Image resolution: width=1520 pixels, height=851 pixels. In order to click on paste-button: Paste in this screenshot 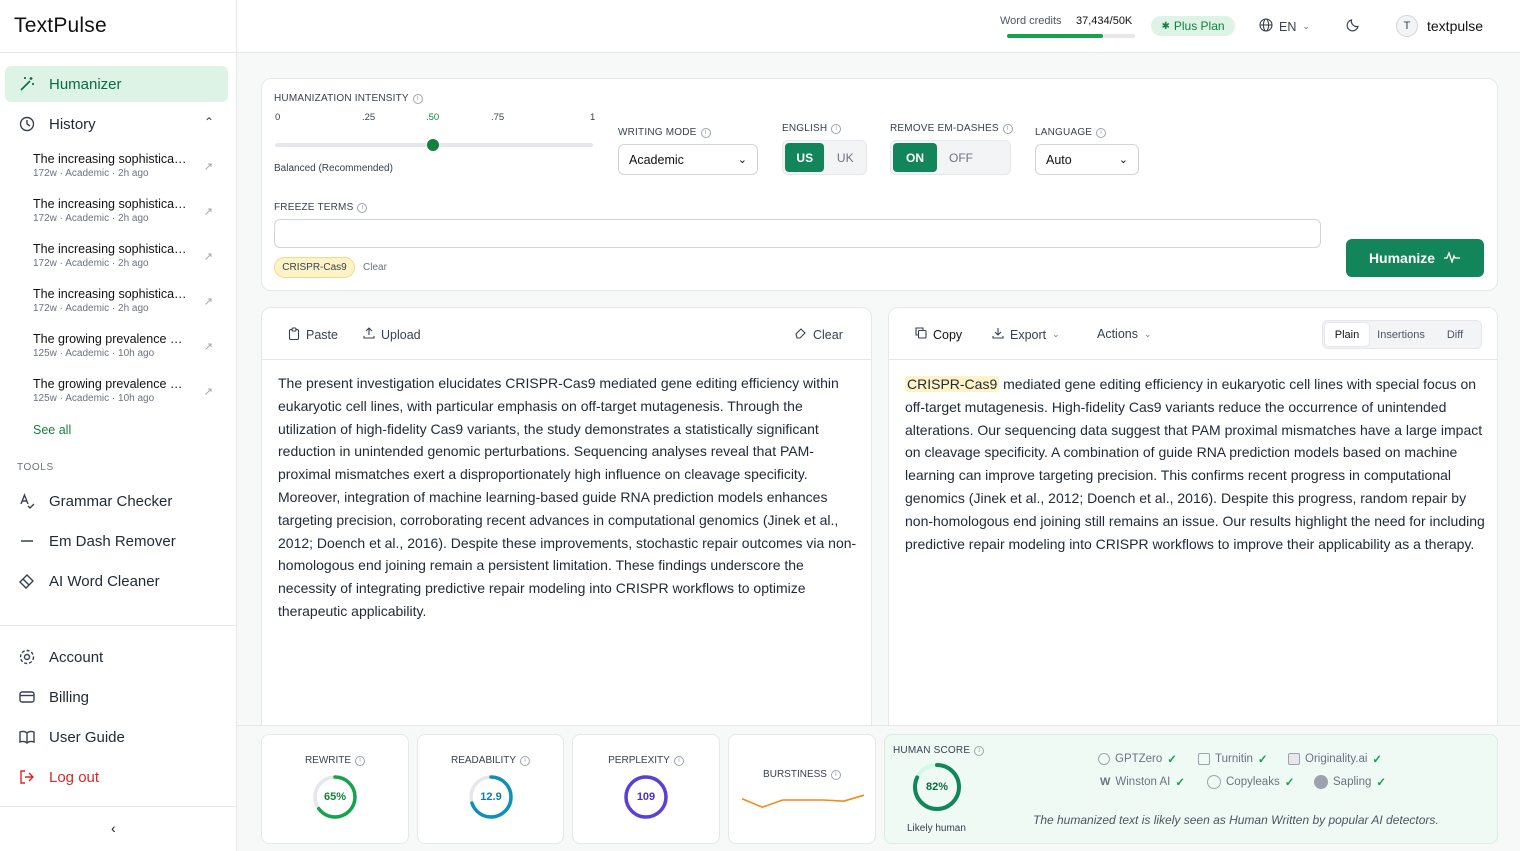, I will do `click(313, 335)`.